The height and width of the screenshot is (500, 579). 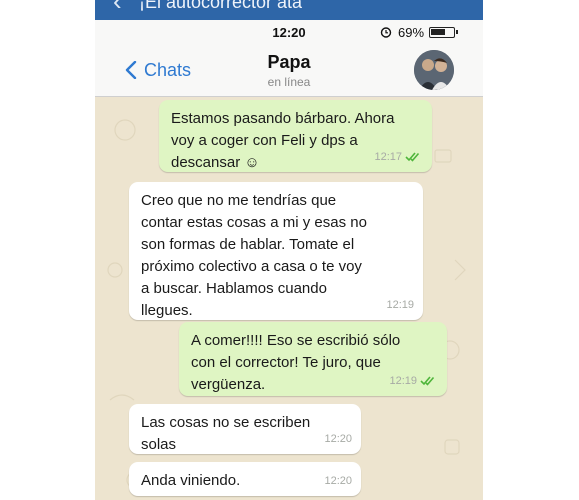 I want to click on contact-avatar, so click(x=434, y=70).